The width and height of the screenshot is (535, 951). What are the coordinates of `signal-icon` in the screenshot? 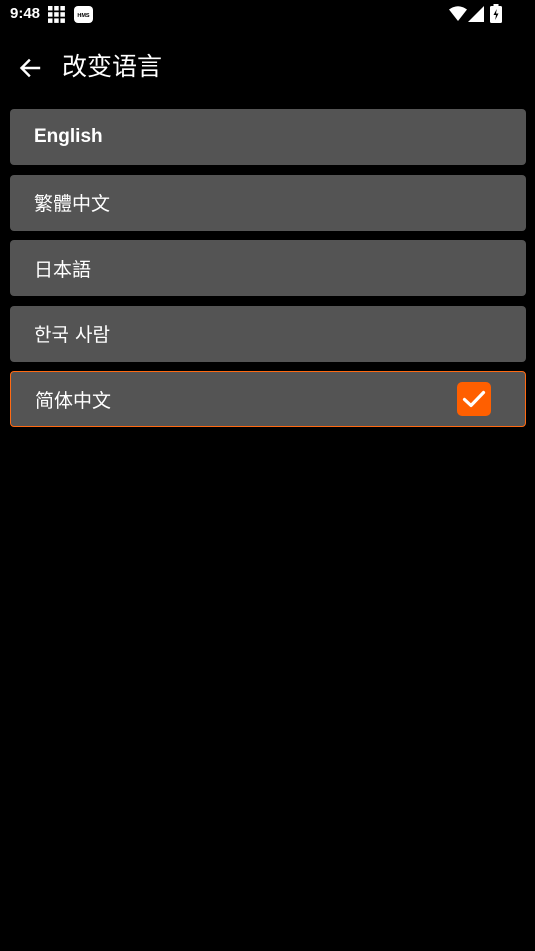 It's located at (476, 14).